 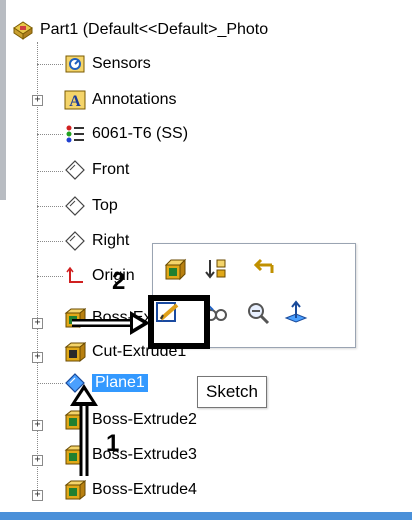 I want to click on tree-item-label: 6061-T6 (SS), so click(x=140, y=133).